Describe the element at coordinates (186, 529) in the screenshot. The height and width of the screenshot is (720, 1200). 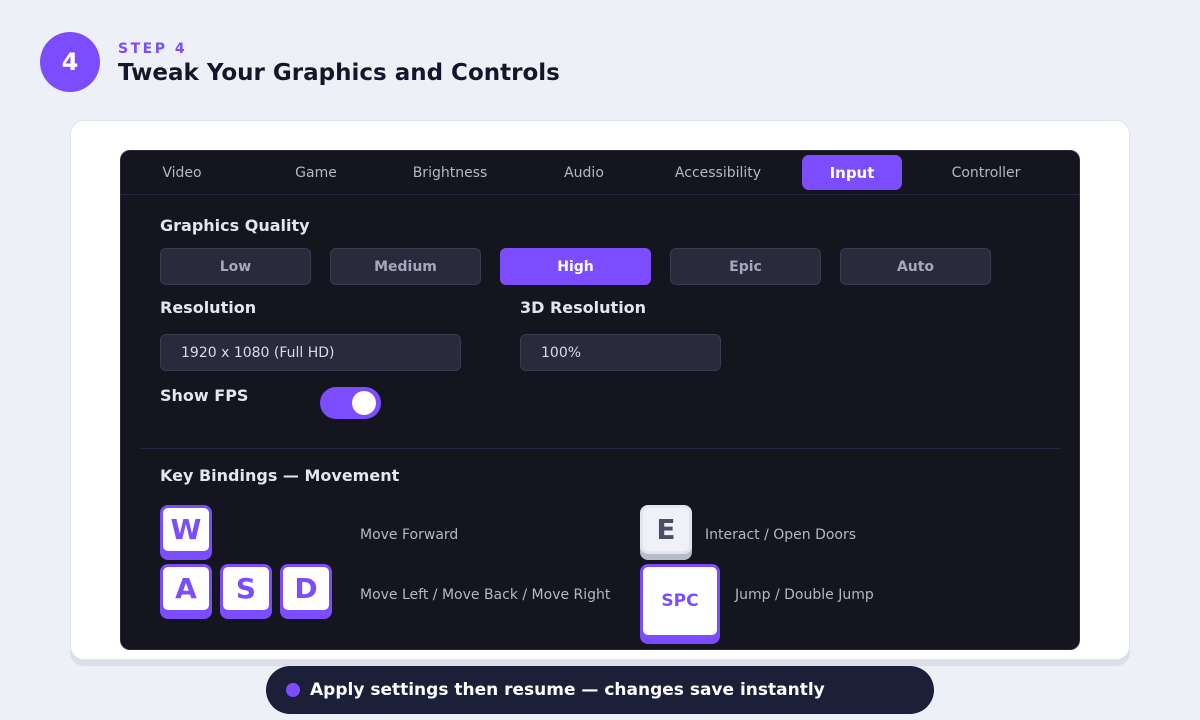
I see `key-w: W` at that location.